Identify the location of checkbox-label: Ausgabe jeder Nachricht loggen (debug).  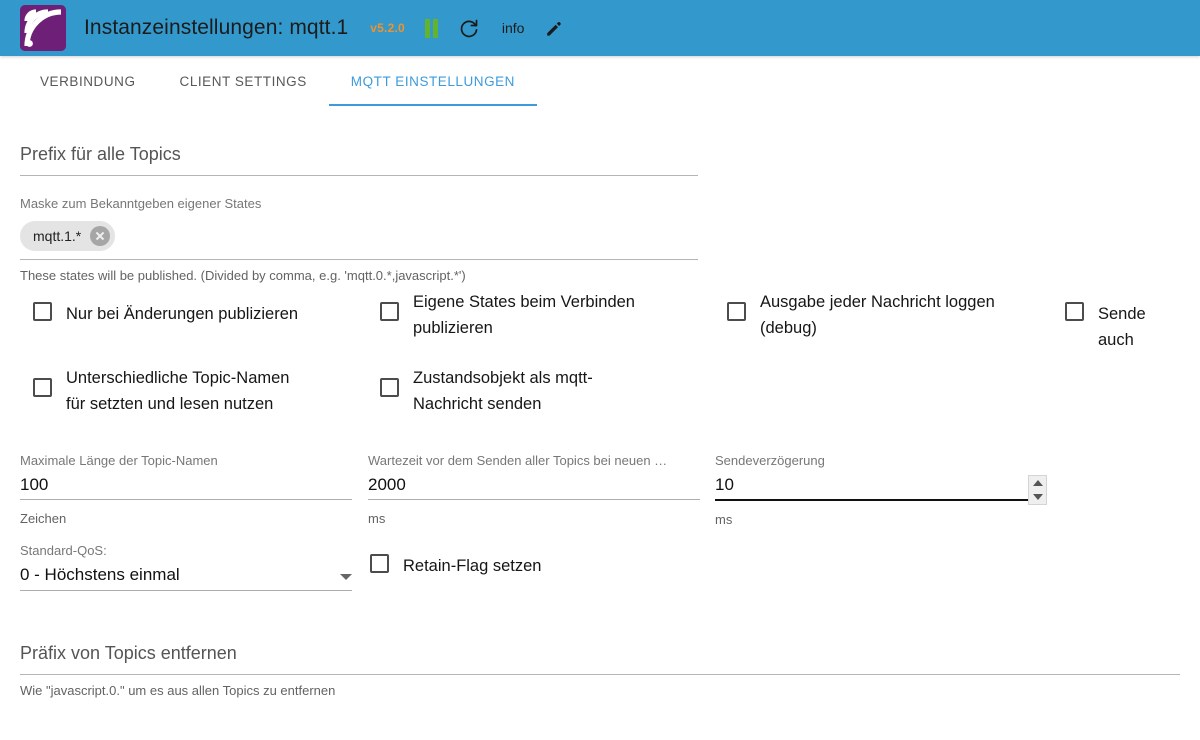
(877, 315).